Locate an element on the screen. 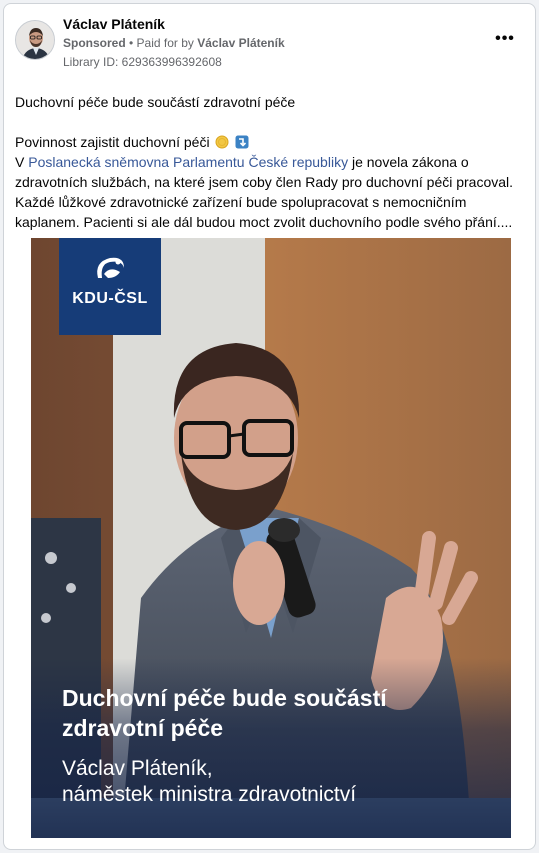 Image resolution: width=539 pixels, height=853 pixels. post-line-3-prefix: V is located at coordinates (22, 162).